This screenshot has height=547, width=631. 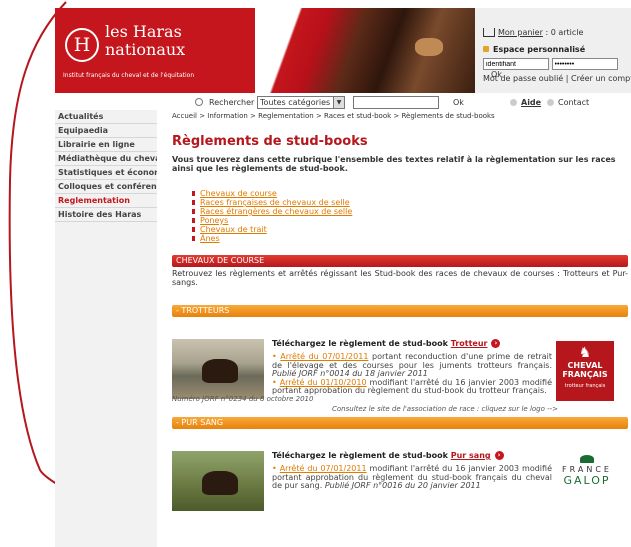 What do you see at coordinates (486, 49) in the screenshot?
I see `lock-icon` at bounding box center [486, 49].